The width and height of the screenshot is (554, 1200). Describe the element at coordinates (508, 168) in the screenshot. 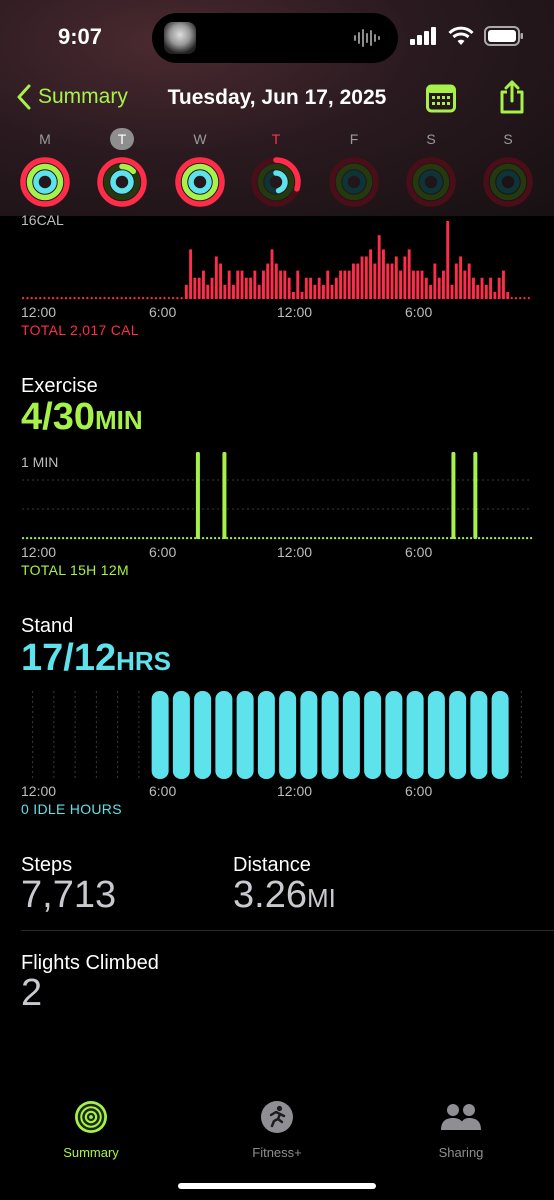

I see `day-6: S` at that location.